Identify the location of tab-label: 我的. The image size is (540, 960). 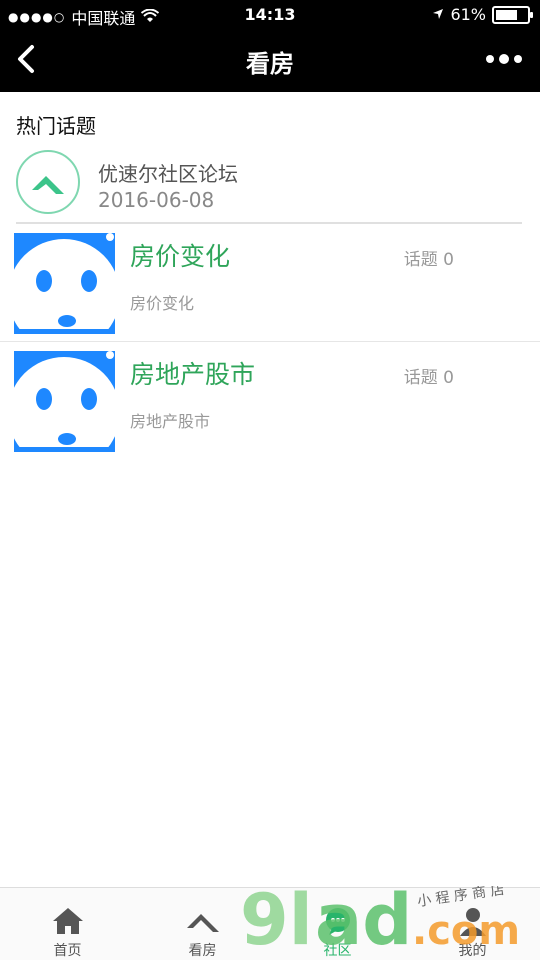
(472, 951).